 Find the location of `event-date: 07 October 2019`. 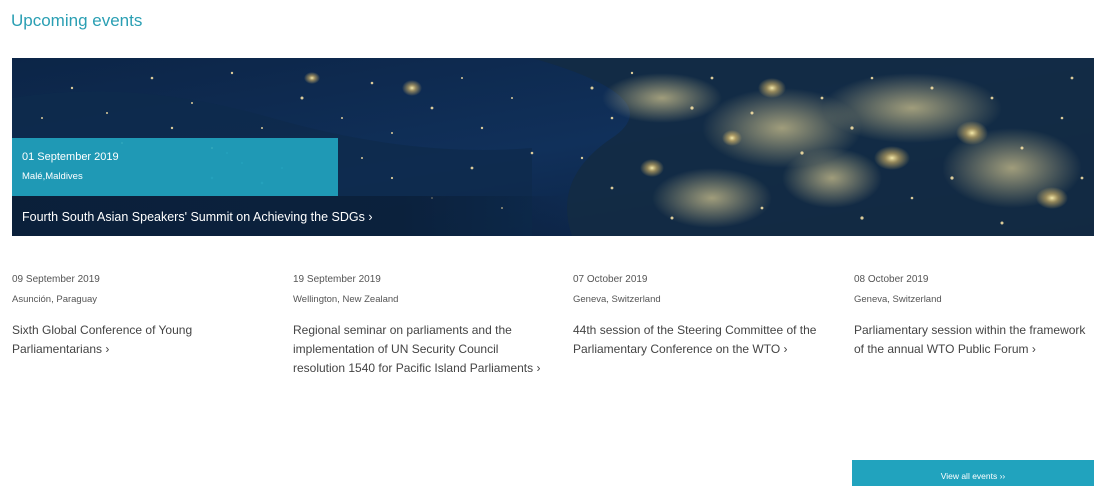

event-date: 07 October 2019 is located at coordinates (610, 279).